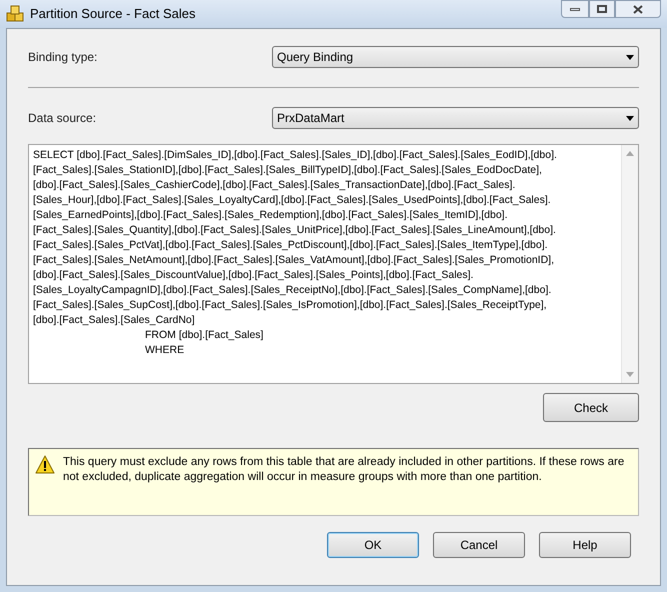 The image size is (667, 592). What do you see at coordinates (292, 290) in the screenshot?
I see `query-line: [Sales_LoyaltyCampagnID],[dbo].[Fact_Sales].[Sales_ReceiptNo],[dbo].[Fact_Sales].[Sales_CompName],[dbo].` at bounding box center [292, 290].